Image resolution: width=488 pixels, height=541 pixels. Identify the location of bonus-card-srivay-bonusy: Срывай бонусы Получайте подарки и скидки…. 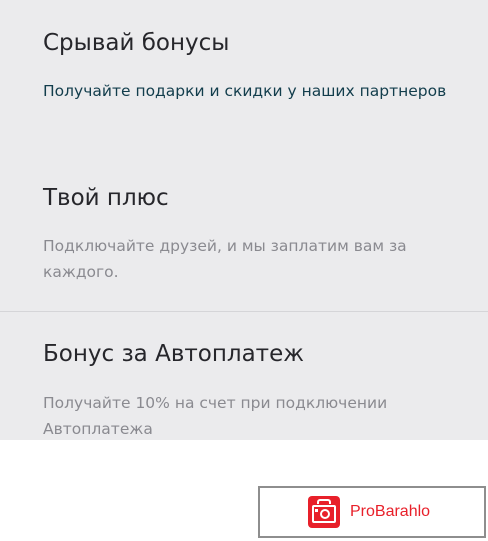
(253, 66).